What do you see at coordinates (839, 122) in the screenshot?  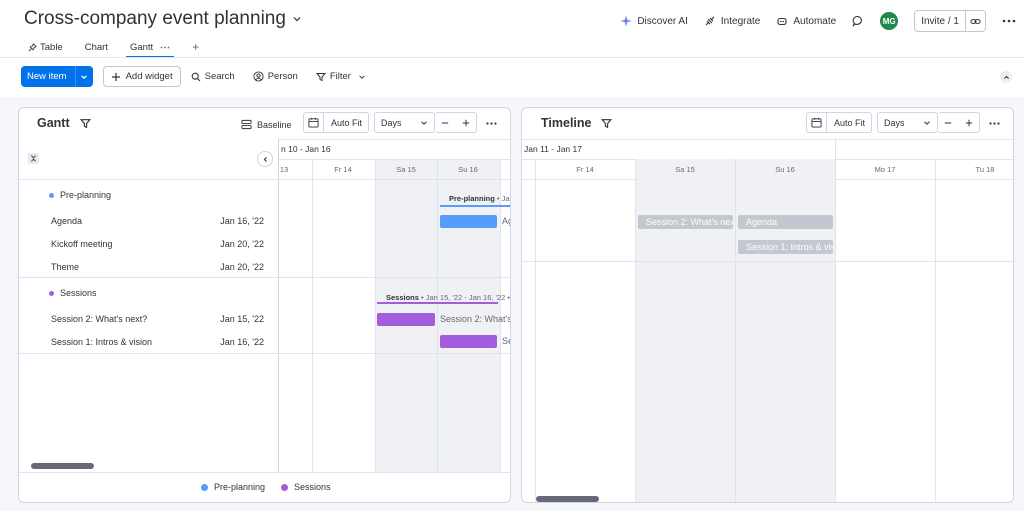 I see `timeline-autofit-button: Auto Fit` at bounding box center [839, 122].